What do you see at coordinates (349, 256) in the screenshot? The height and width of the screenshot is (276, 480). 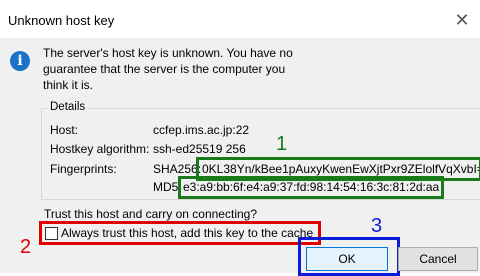 I see `annotation-box-ok` at bounding box center [349, 256].